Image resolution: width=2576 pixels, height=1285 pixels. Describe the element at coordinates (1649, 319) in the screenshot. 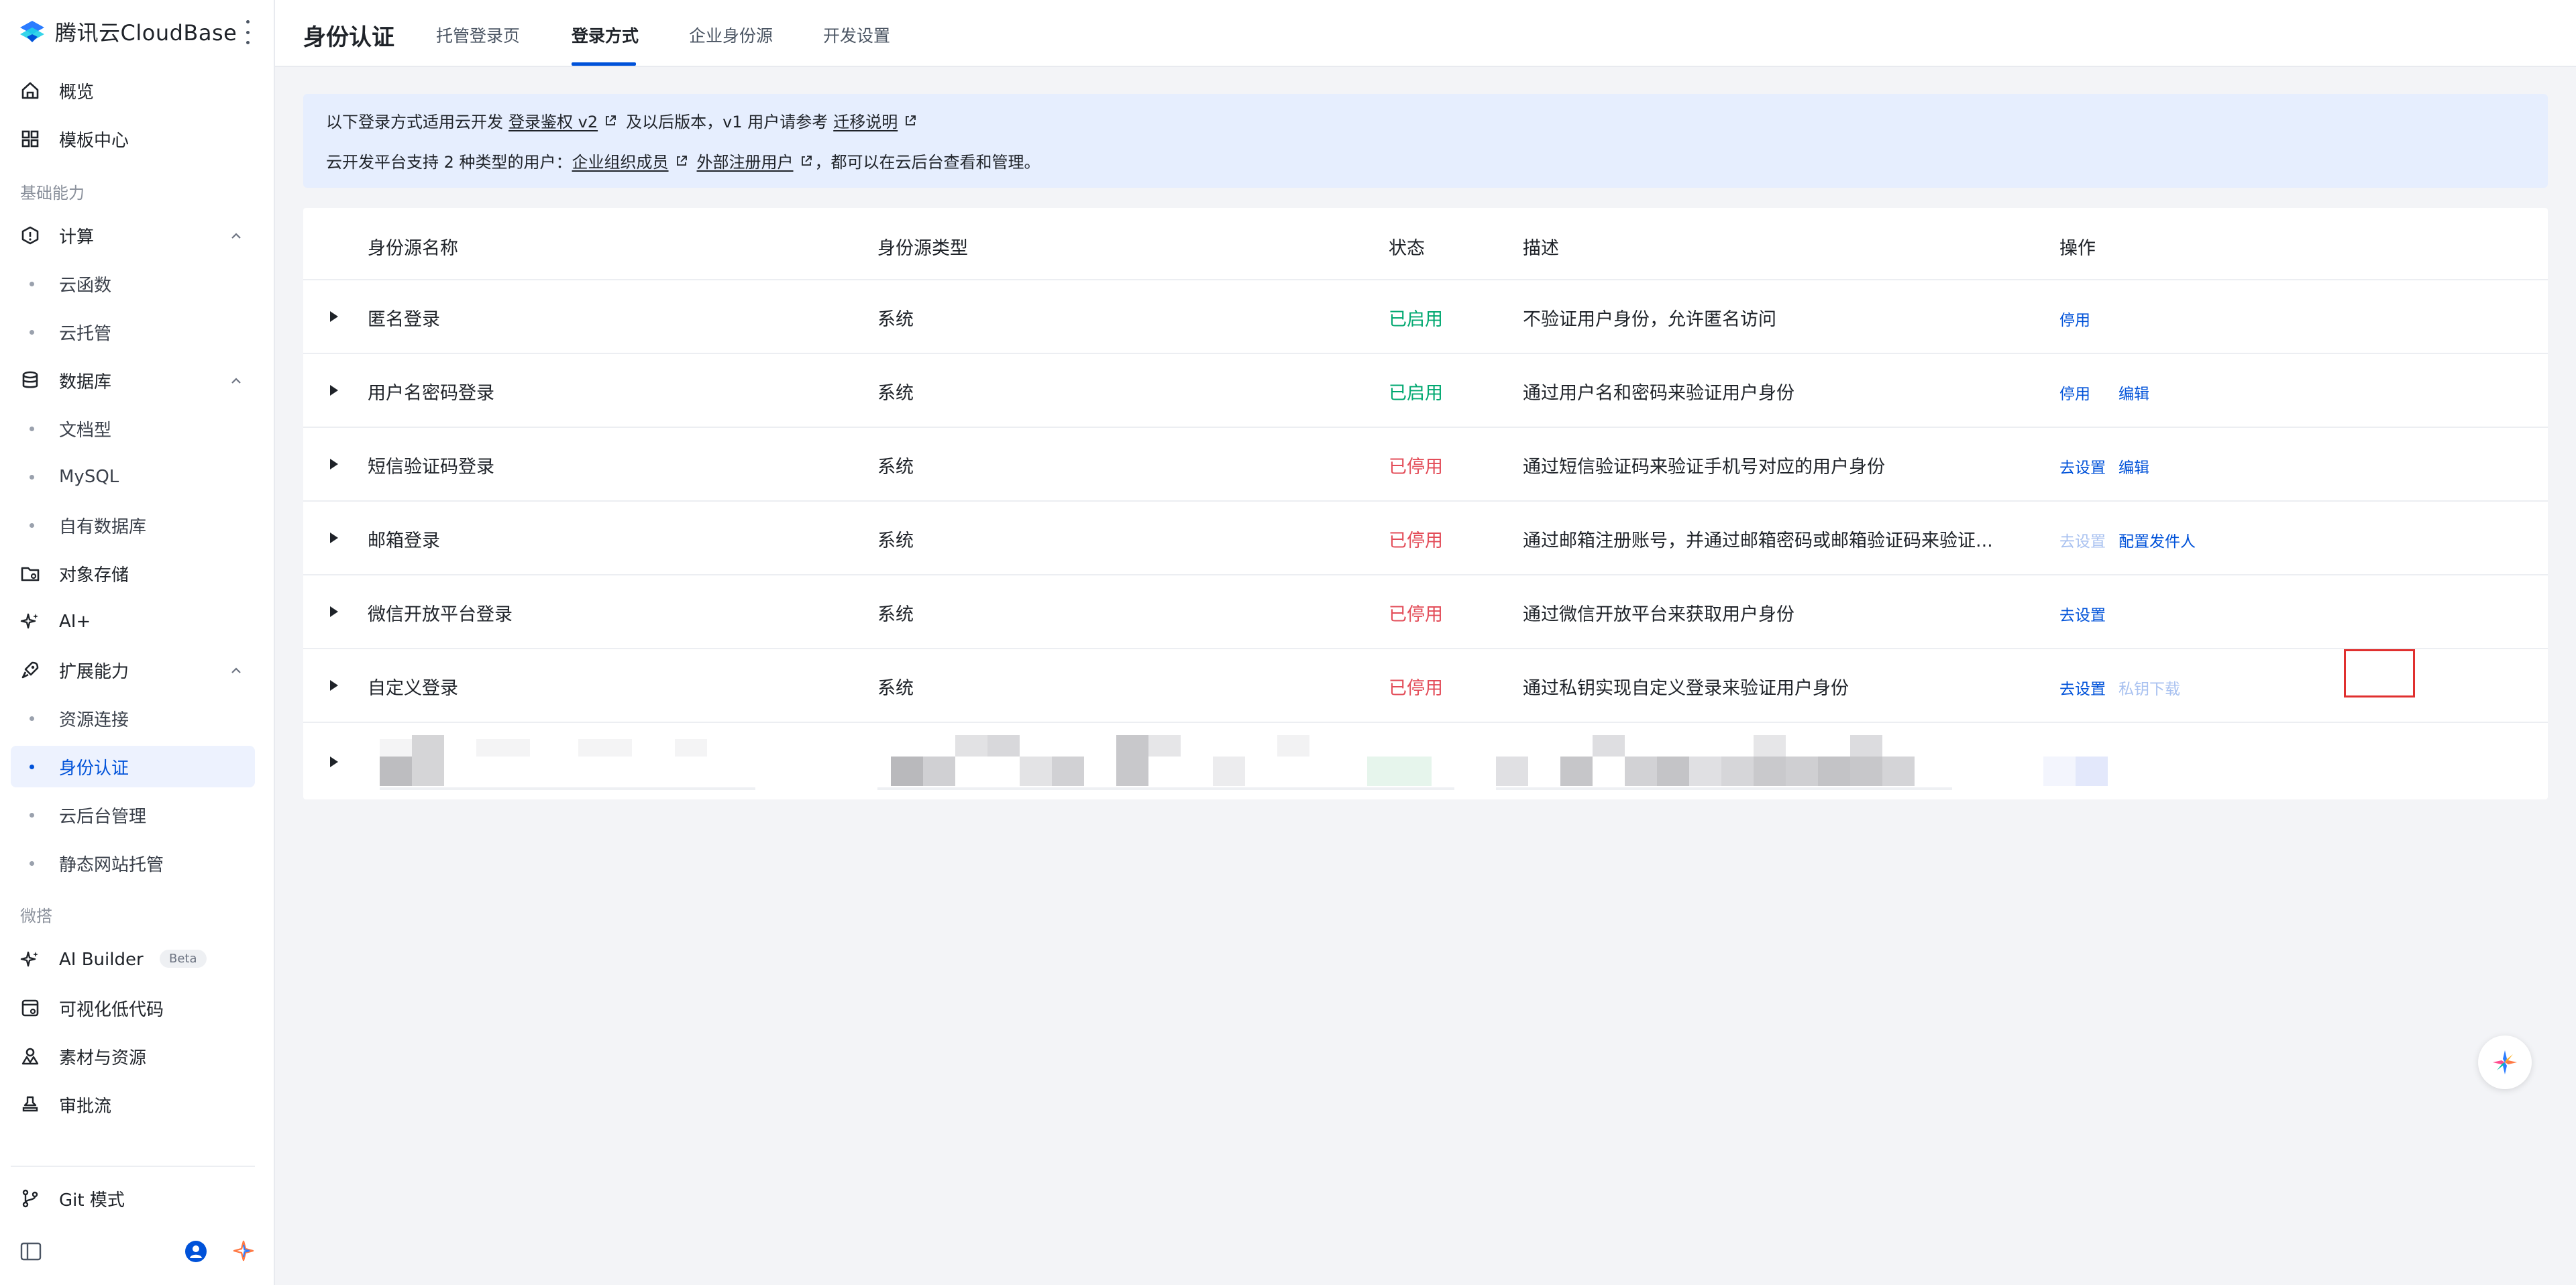

I see `row-description: 不验证用户身份，允许匿名访问` at that location.